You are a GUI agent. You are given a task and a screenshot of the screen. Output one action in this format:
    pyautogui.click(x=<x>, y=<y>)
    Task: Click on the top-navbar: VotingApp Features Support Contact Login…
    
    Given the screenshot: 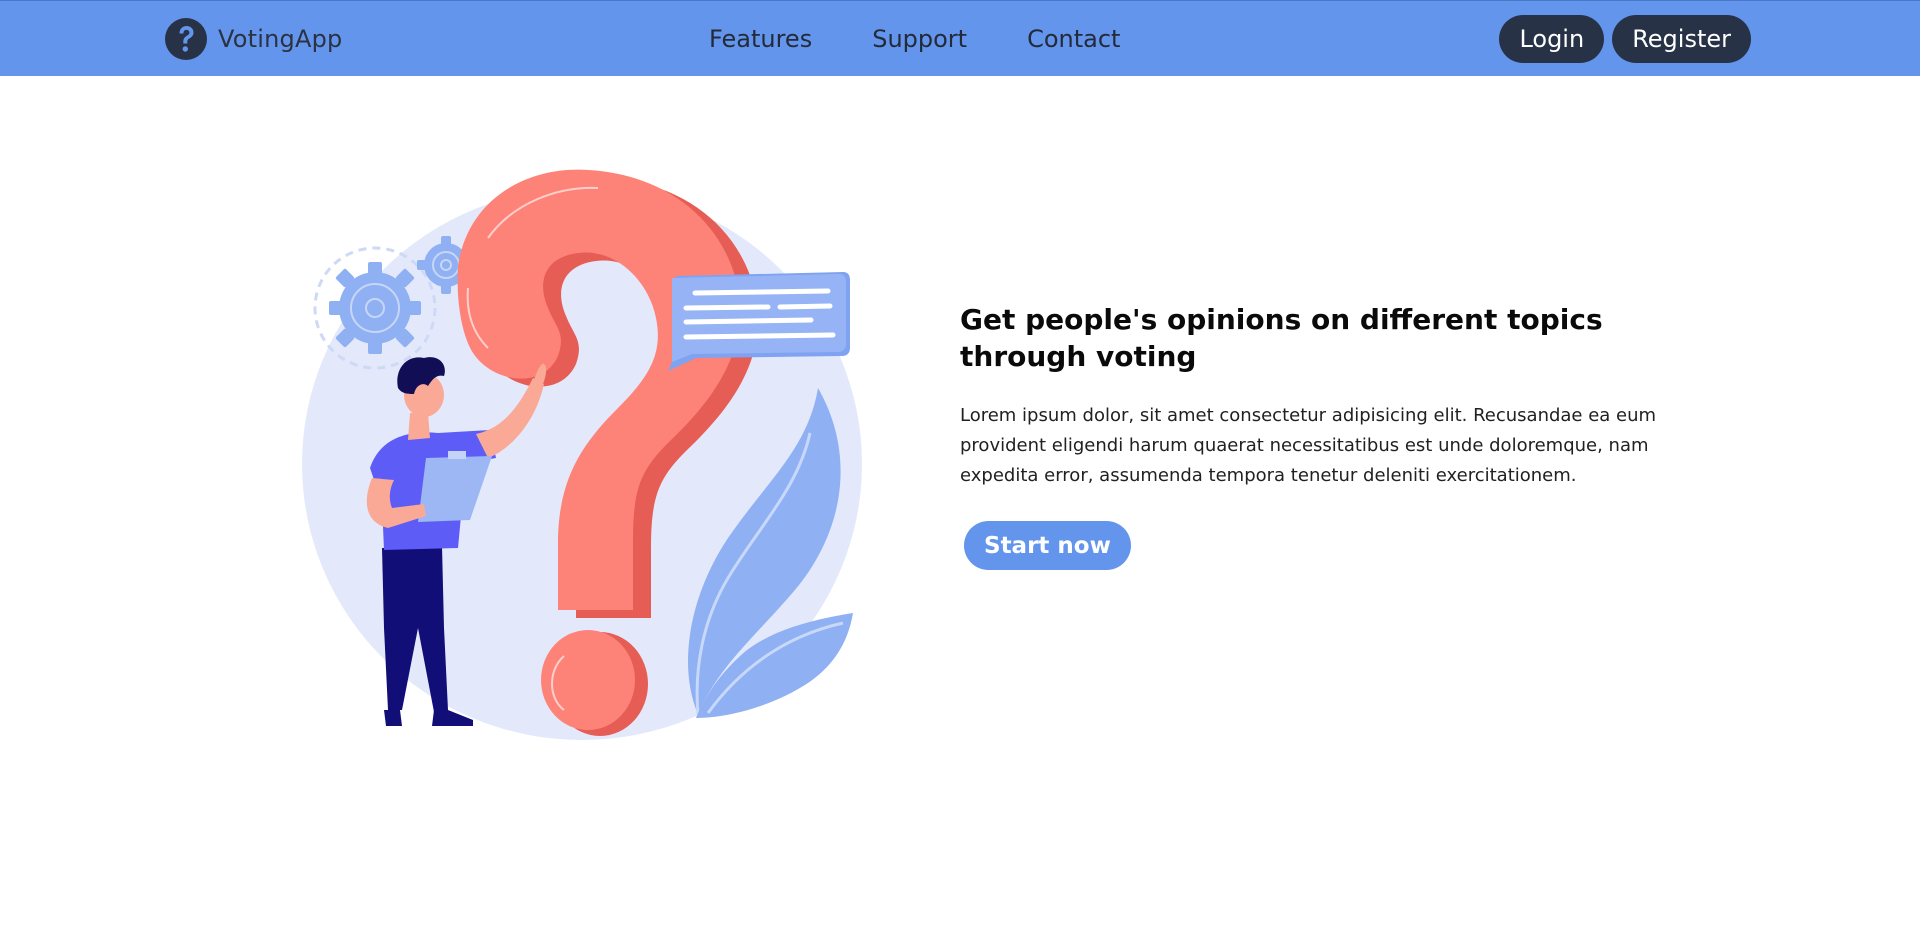 What is the action you would take?
    pyautogui.click(x=960, y=38)
    